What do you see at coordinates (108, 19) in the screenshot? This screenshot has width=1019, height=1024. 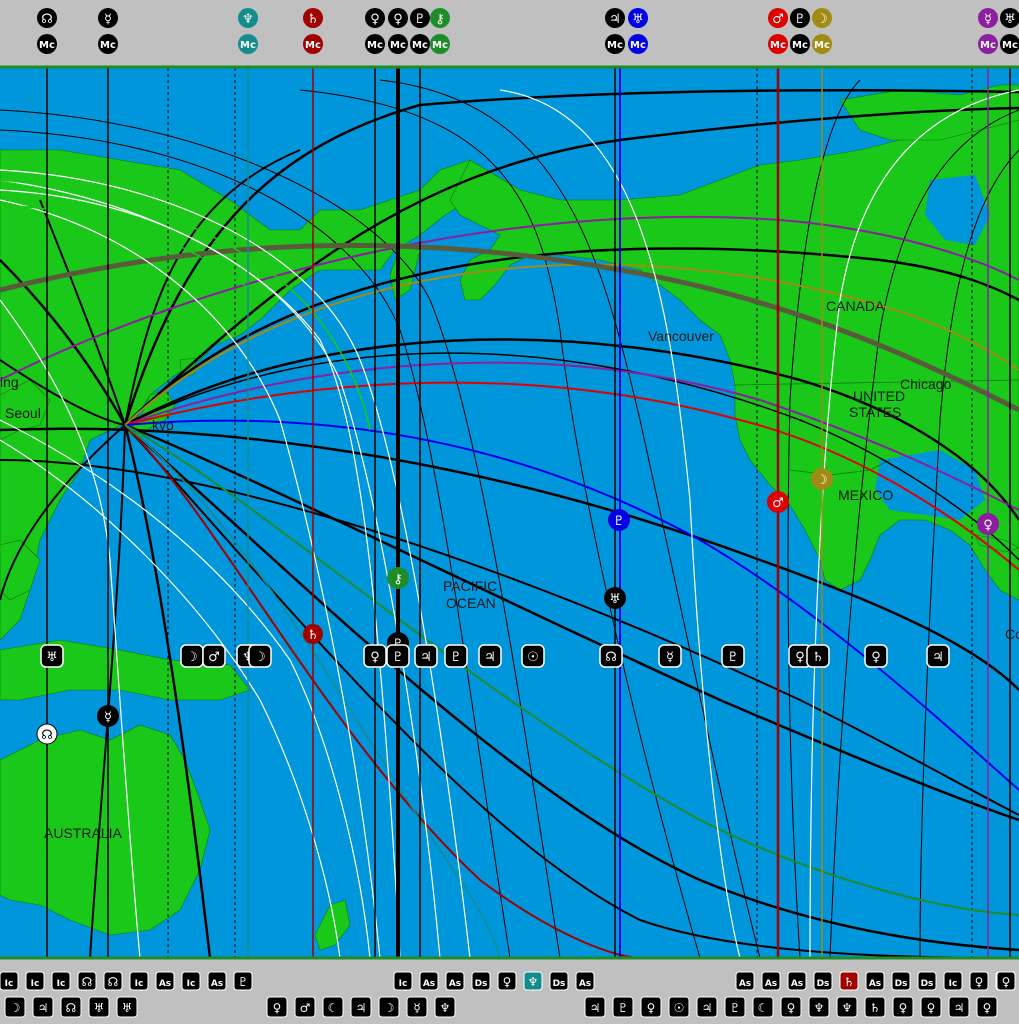 I see `top-planet-glyph: ☿` at bounding box center [108, 19].